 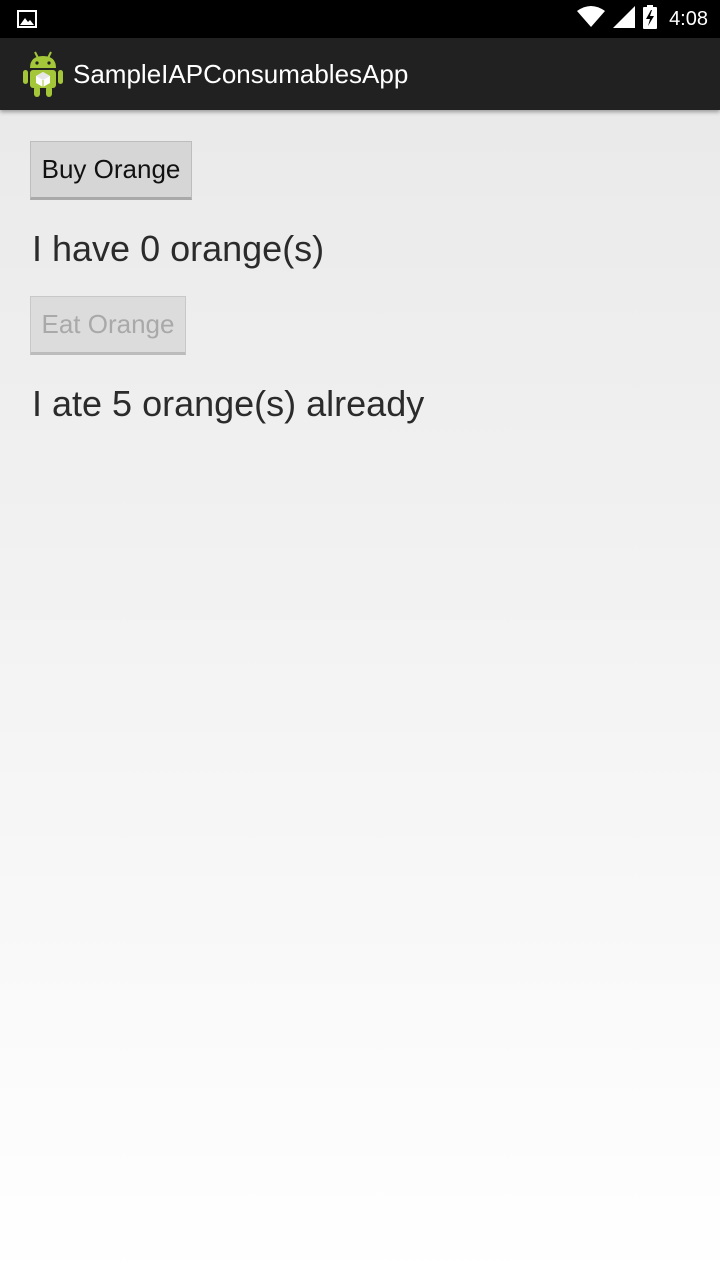 What do you see at coordinates (624, 19) in the screenshot?
I see `cell-signal-icon` at bounding box center [624, 19].